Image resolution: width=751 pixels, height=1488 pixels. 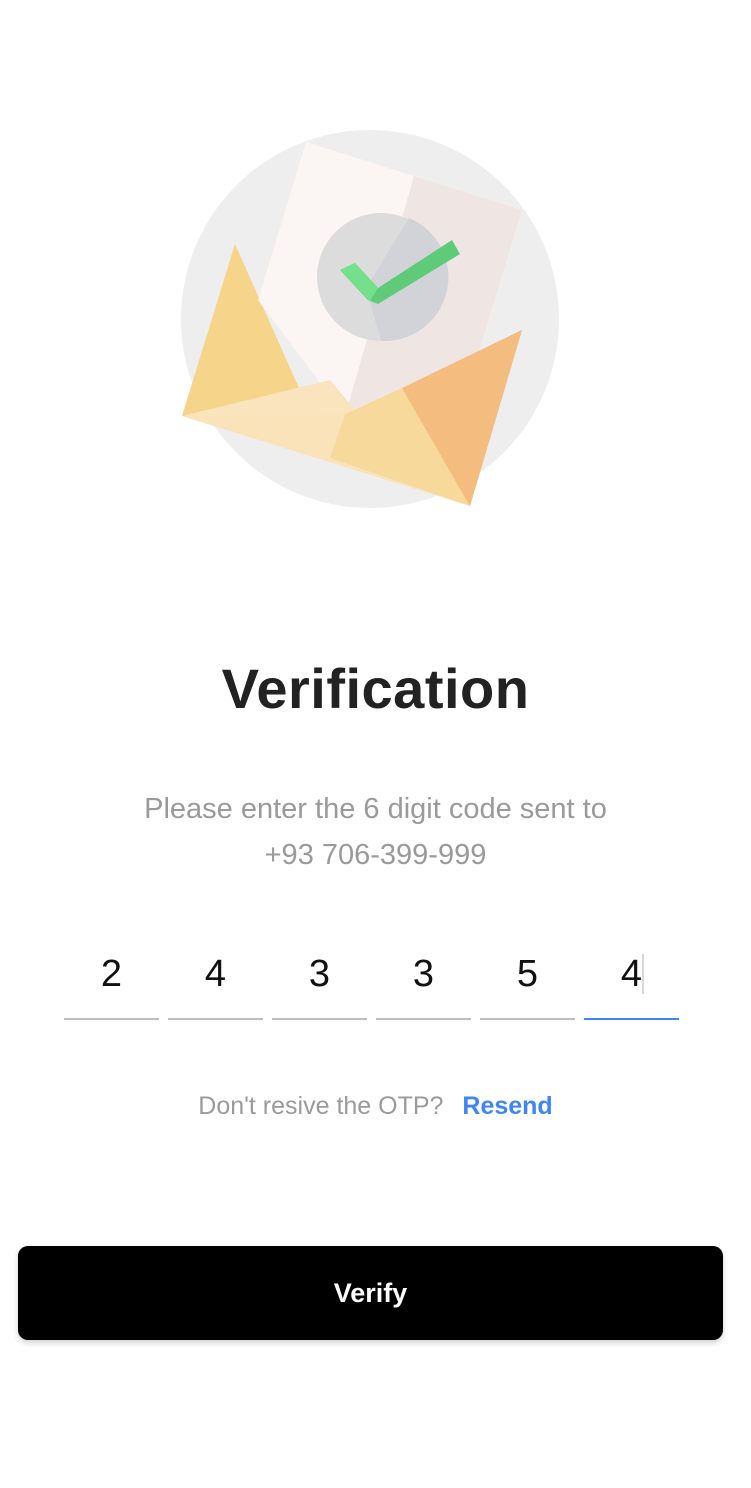 I want to click on otp-digit-4: 3, so click(x=423, y=985).